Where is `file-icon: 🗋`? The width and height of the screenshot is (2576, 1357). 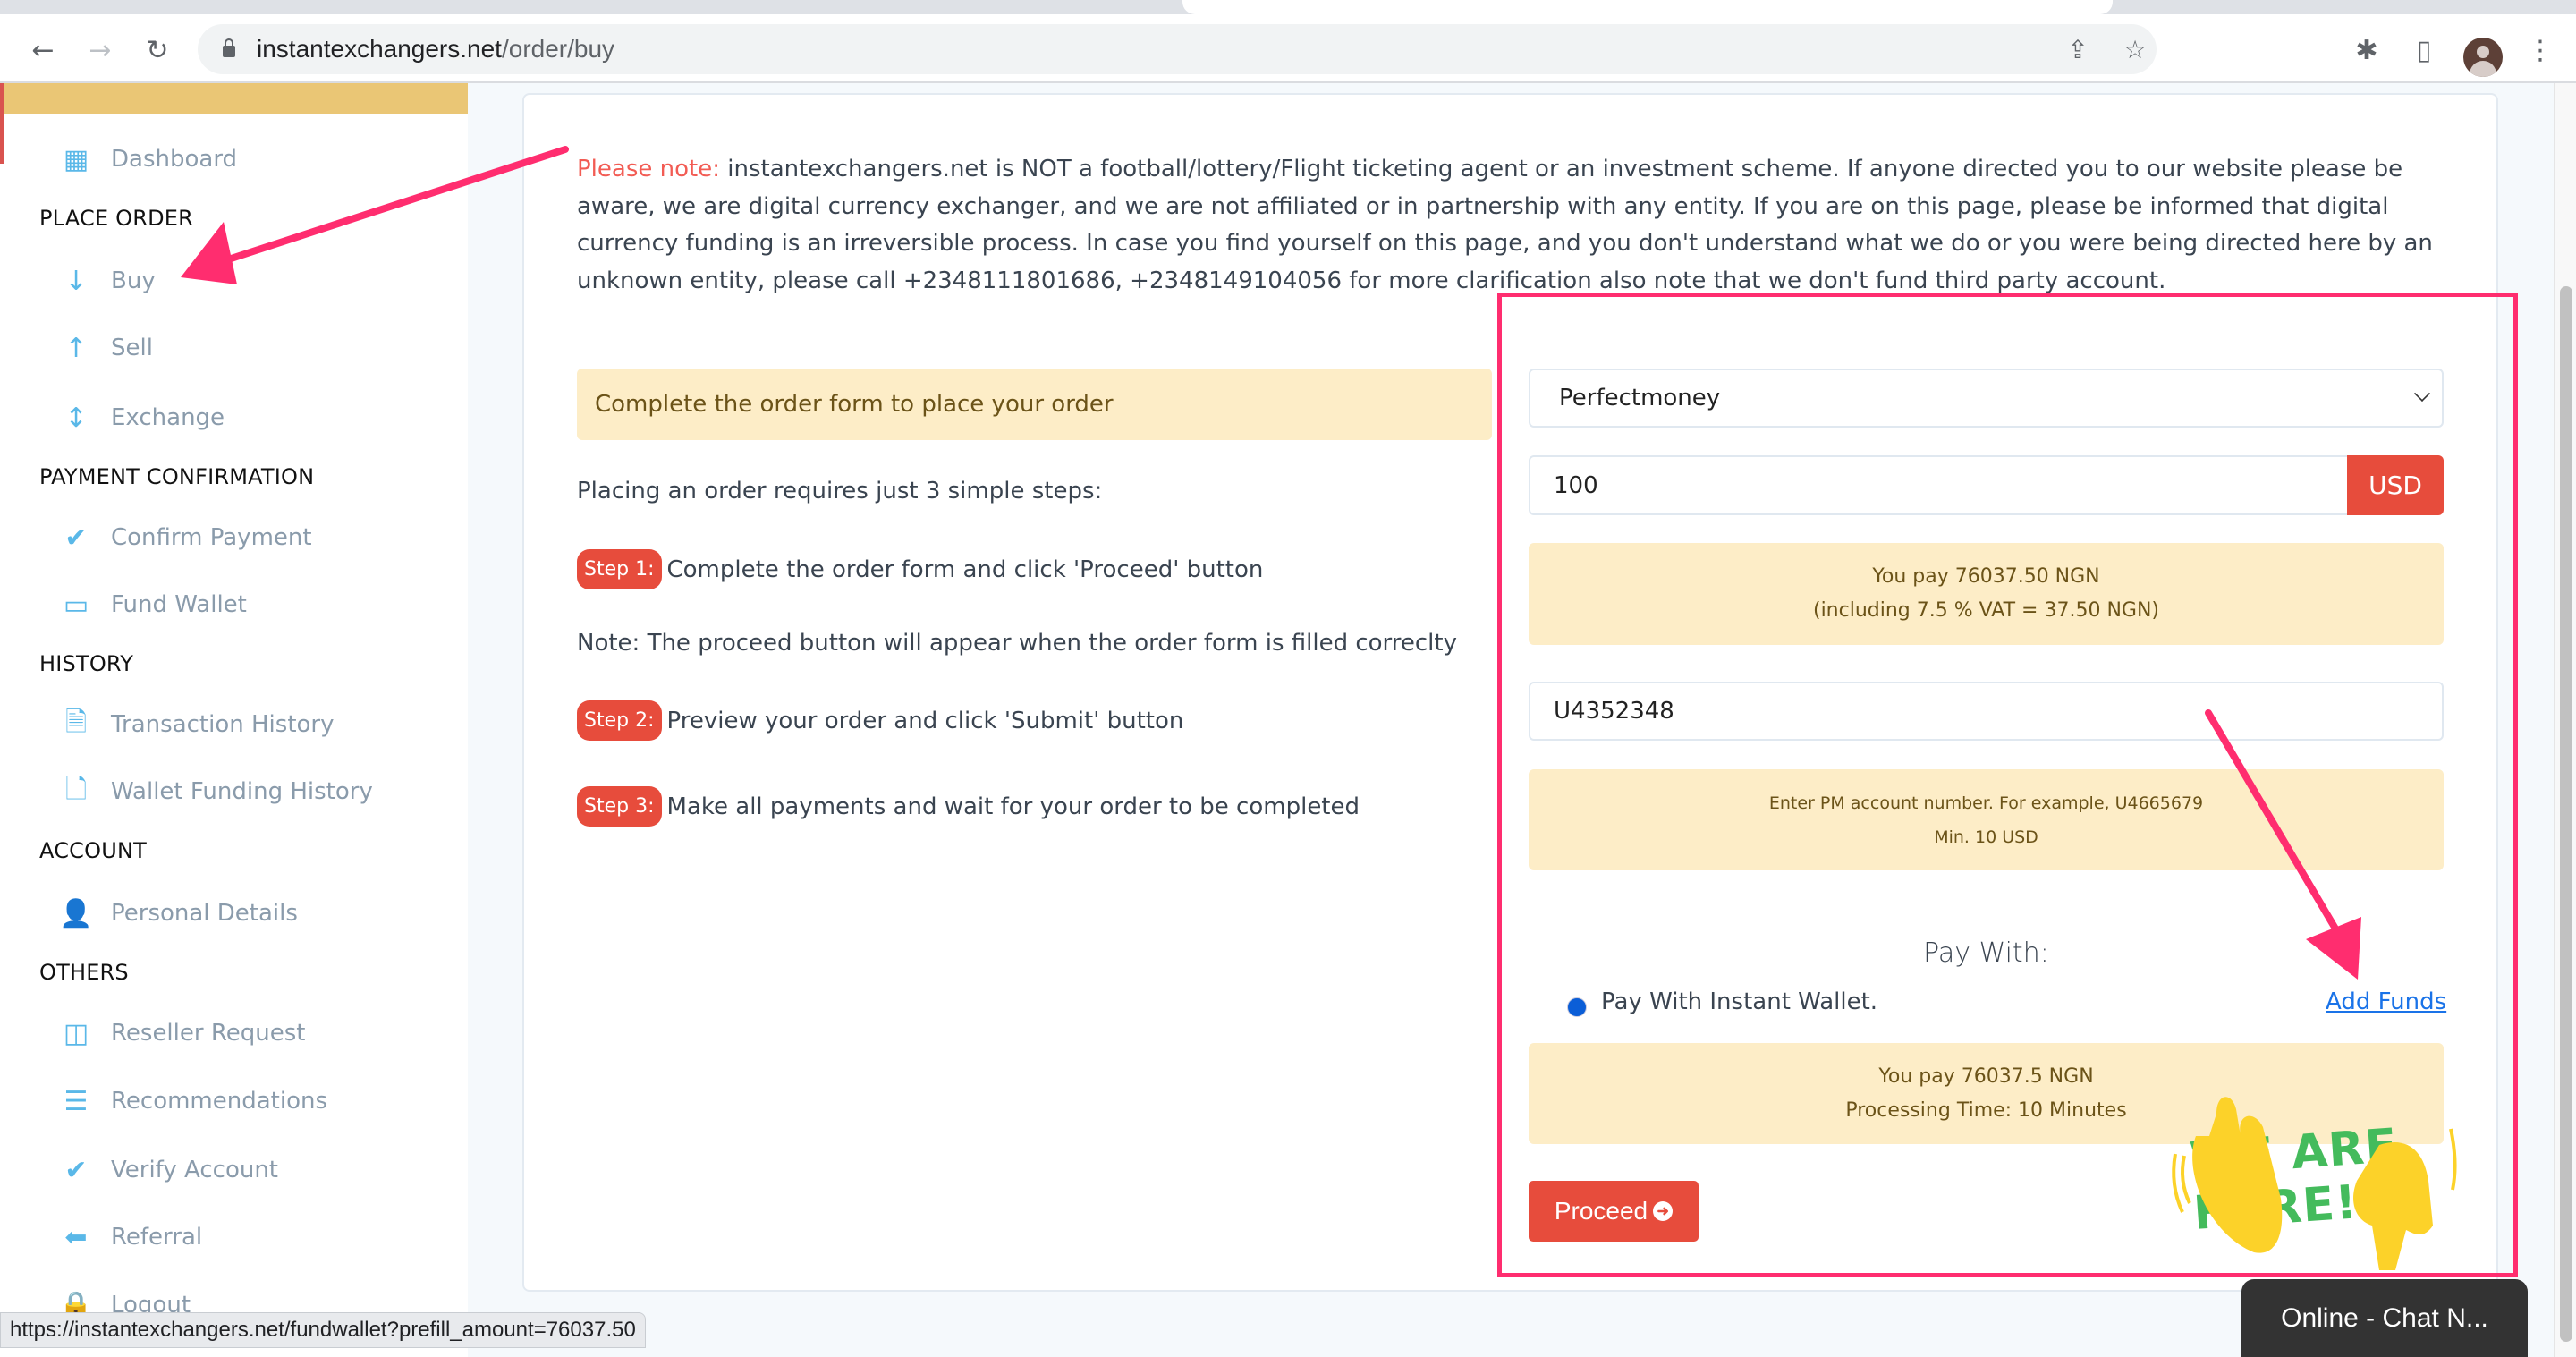
file-icon: 🗋 is located at coordinates (76, 789).